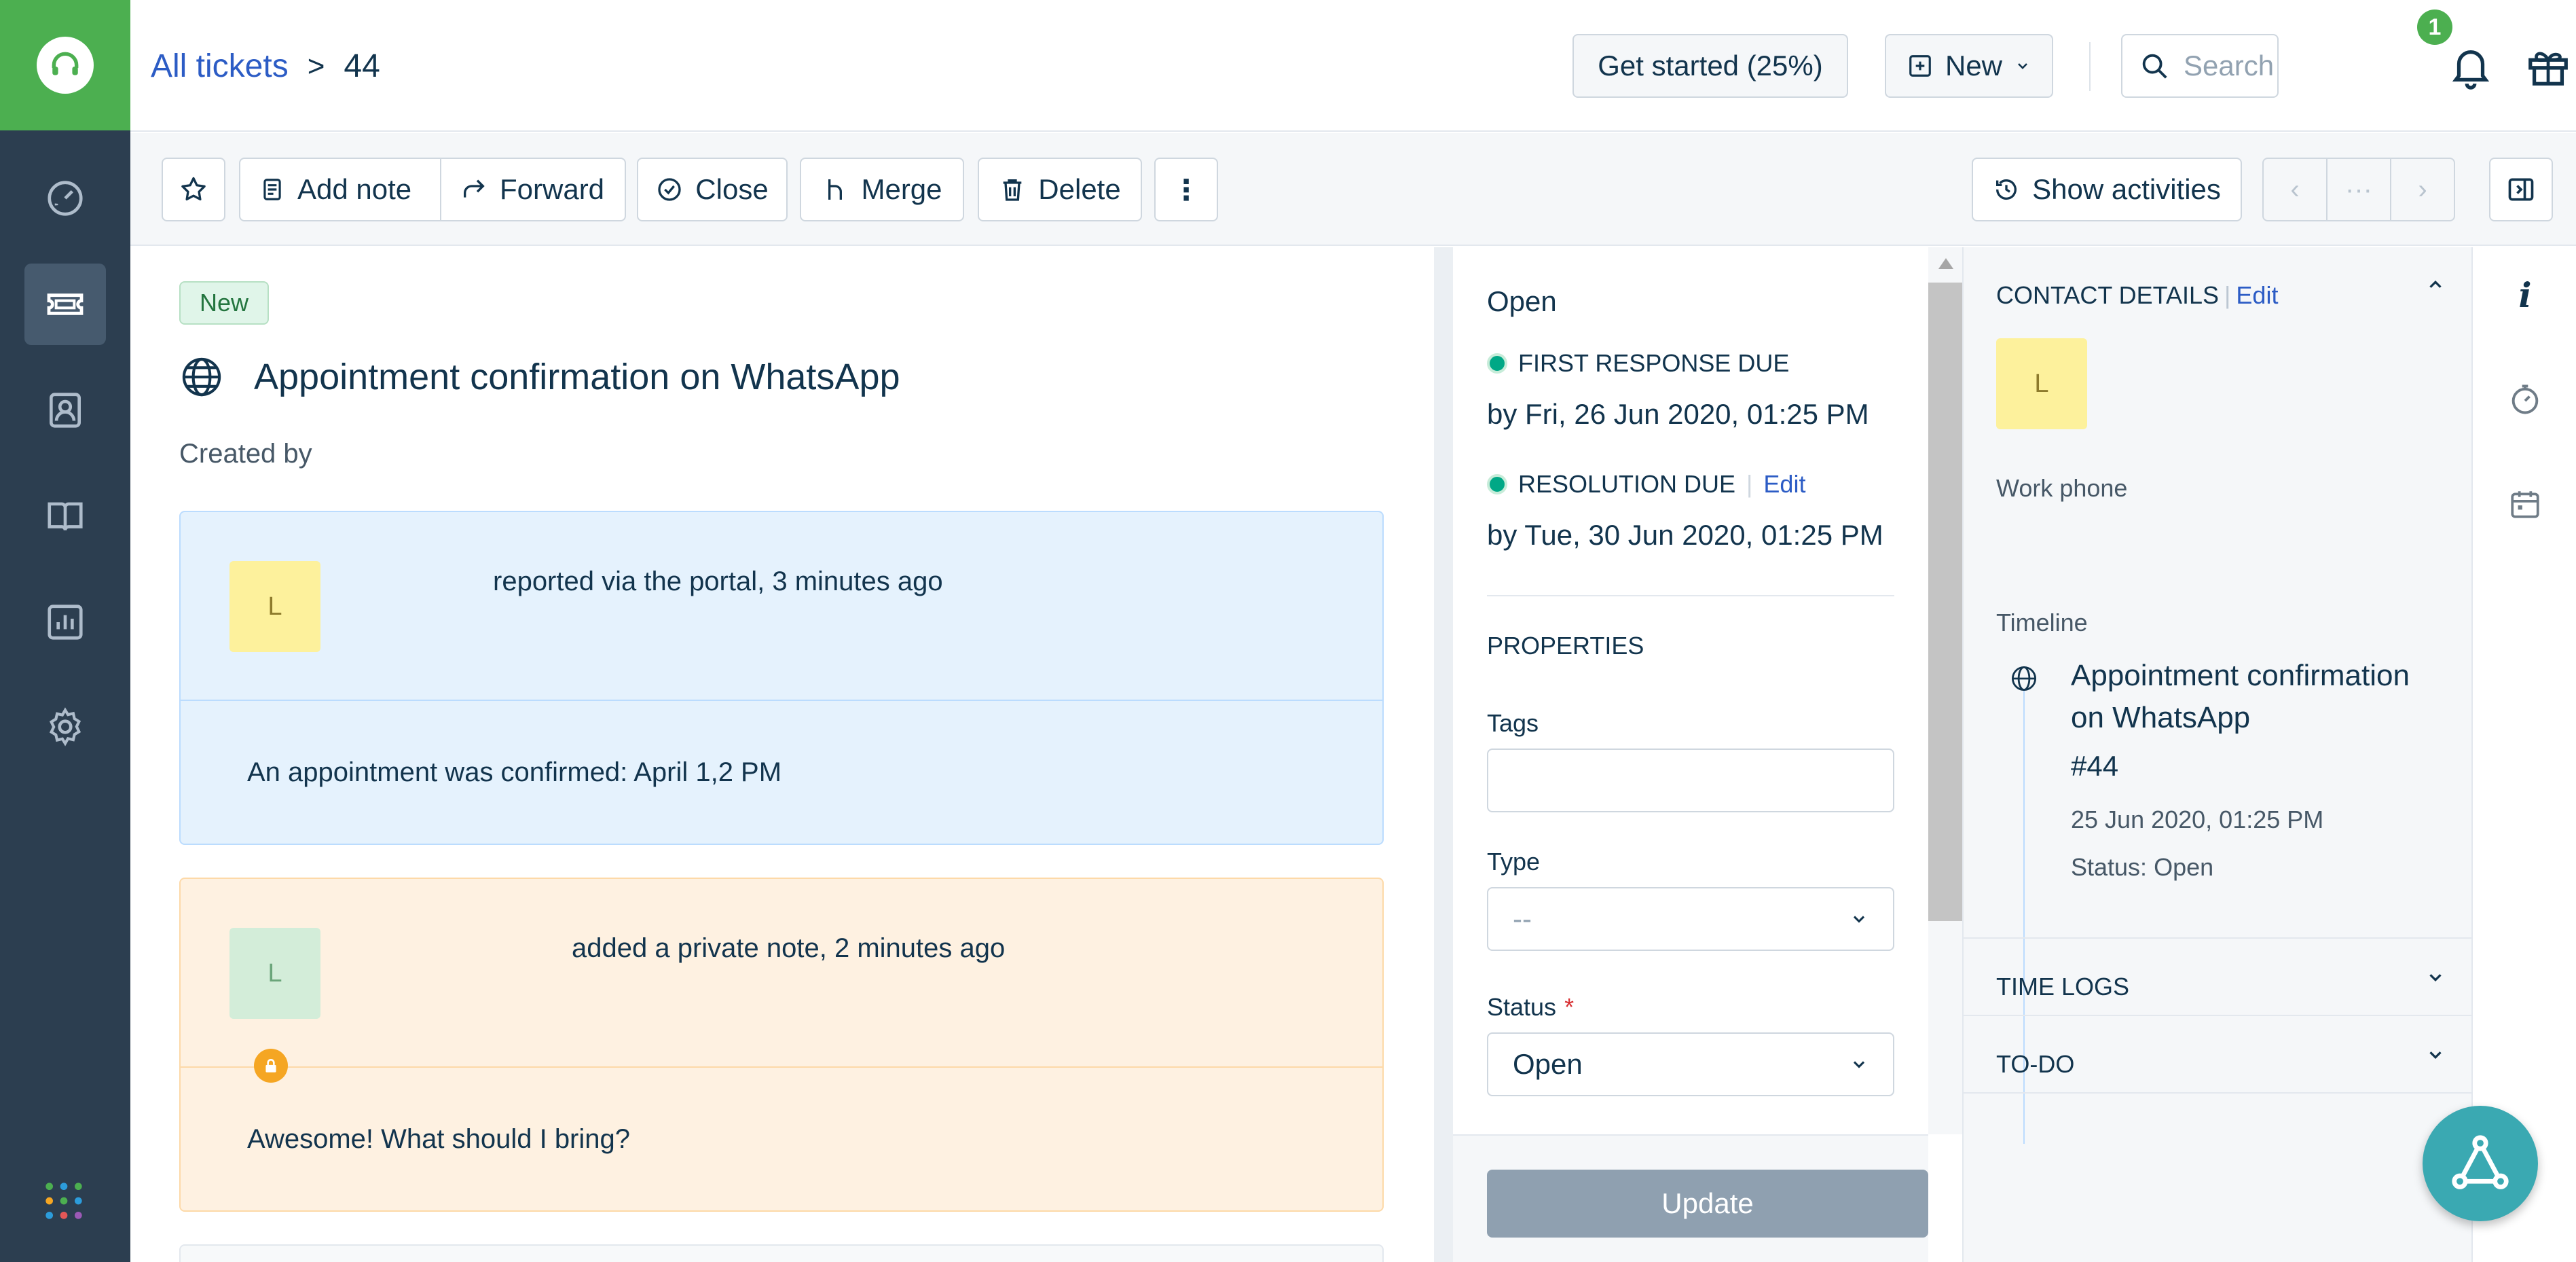 Image resolution: width=2576 pixels, height=1262 pixels. I want to click on status-label-text: Status, so click(1522, 1007).